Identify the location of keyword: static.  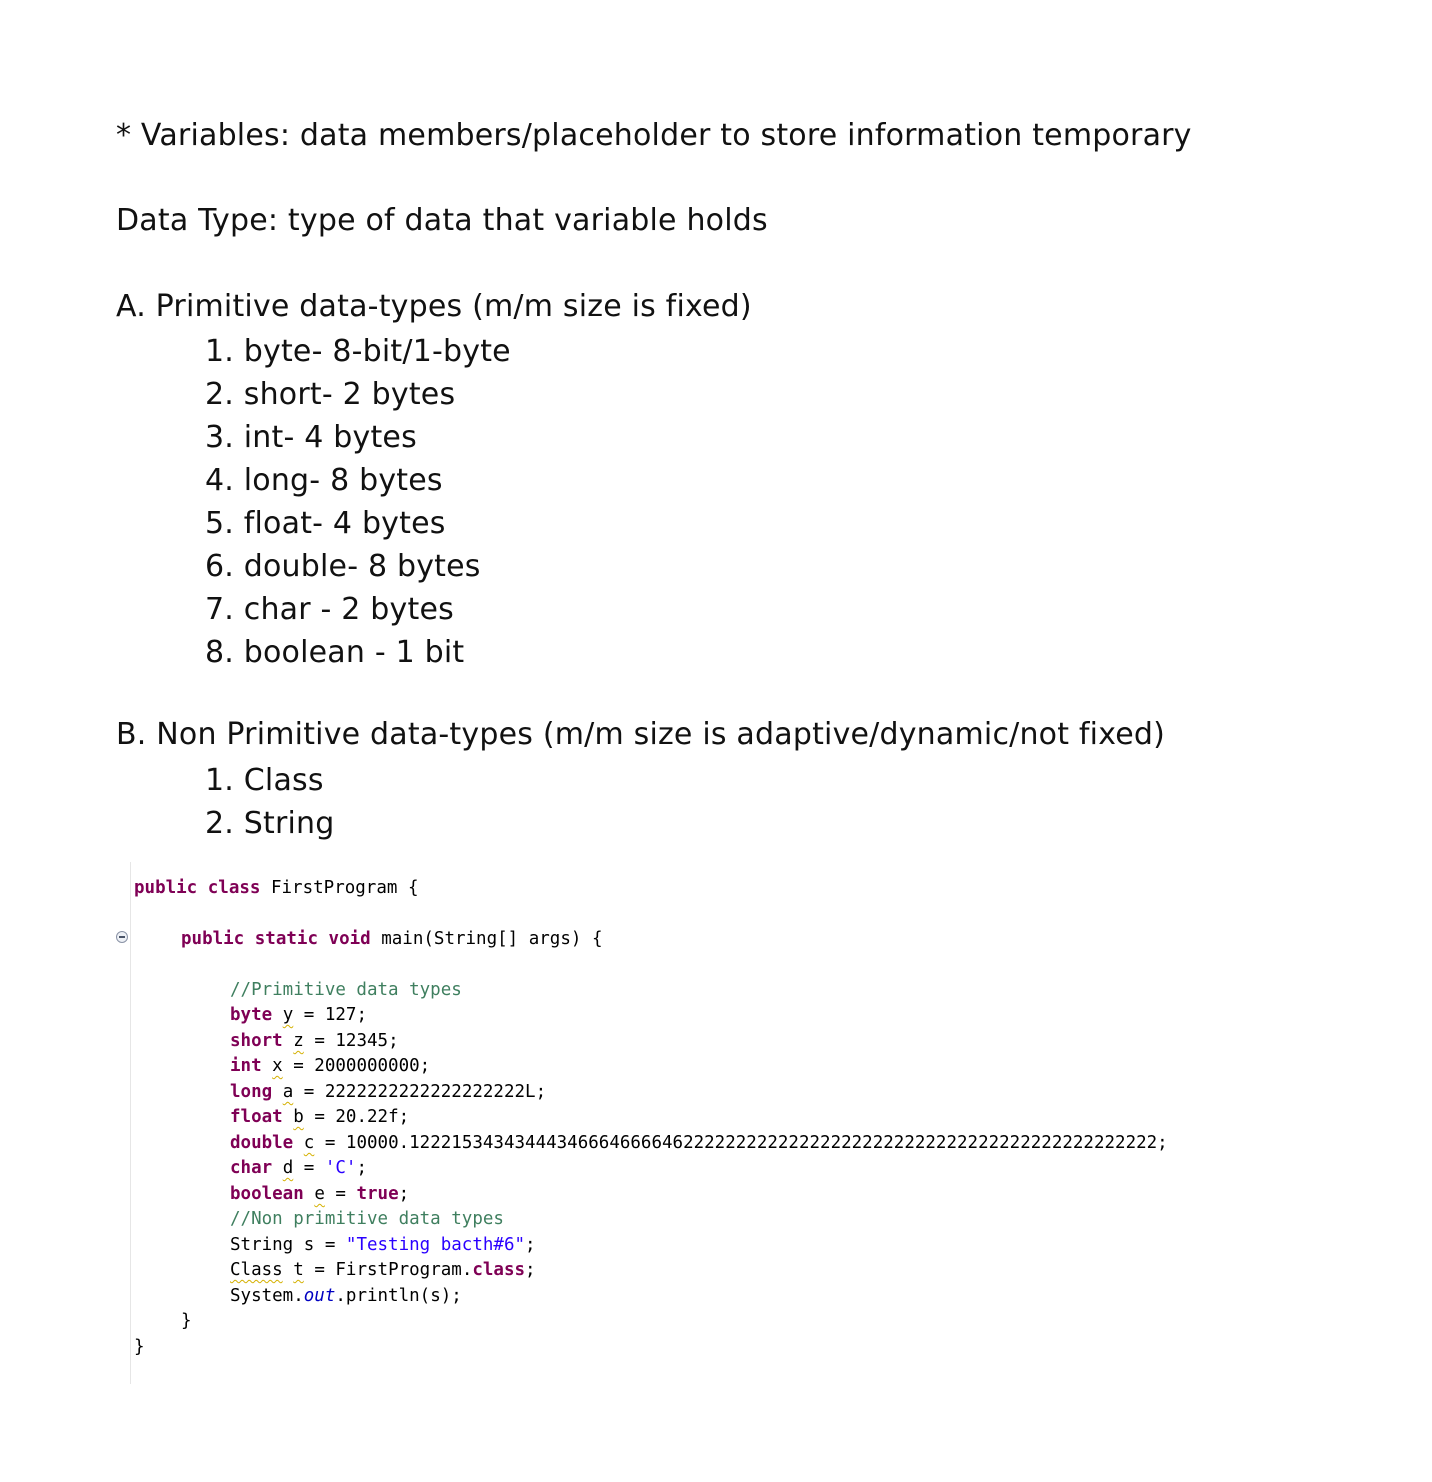
(286, 939).